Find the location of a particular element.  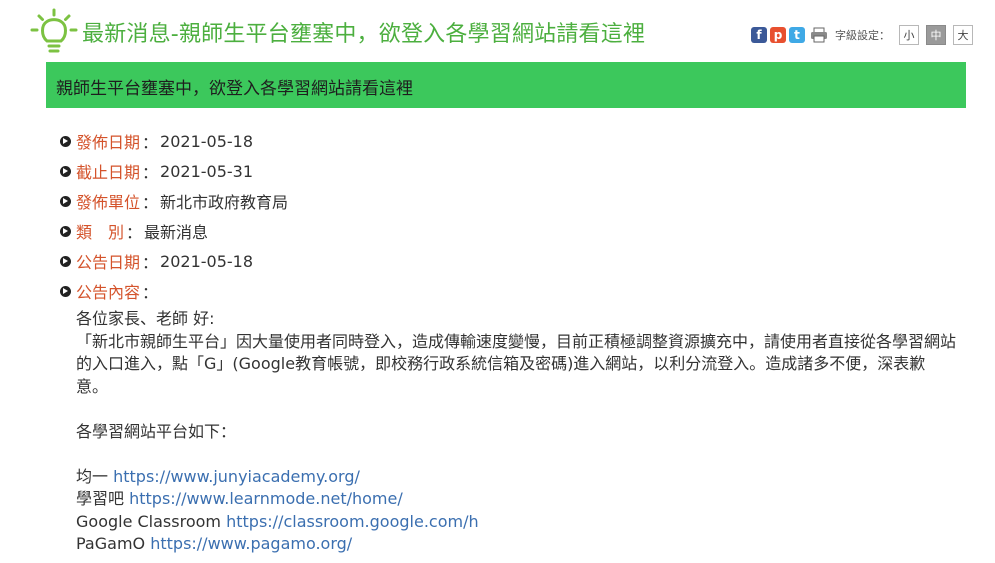

platform-link-google-classroom: https://classroom.google.com/h is located at coordinates (352, 521).